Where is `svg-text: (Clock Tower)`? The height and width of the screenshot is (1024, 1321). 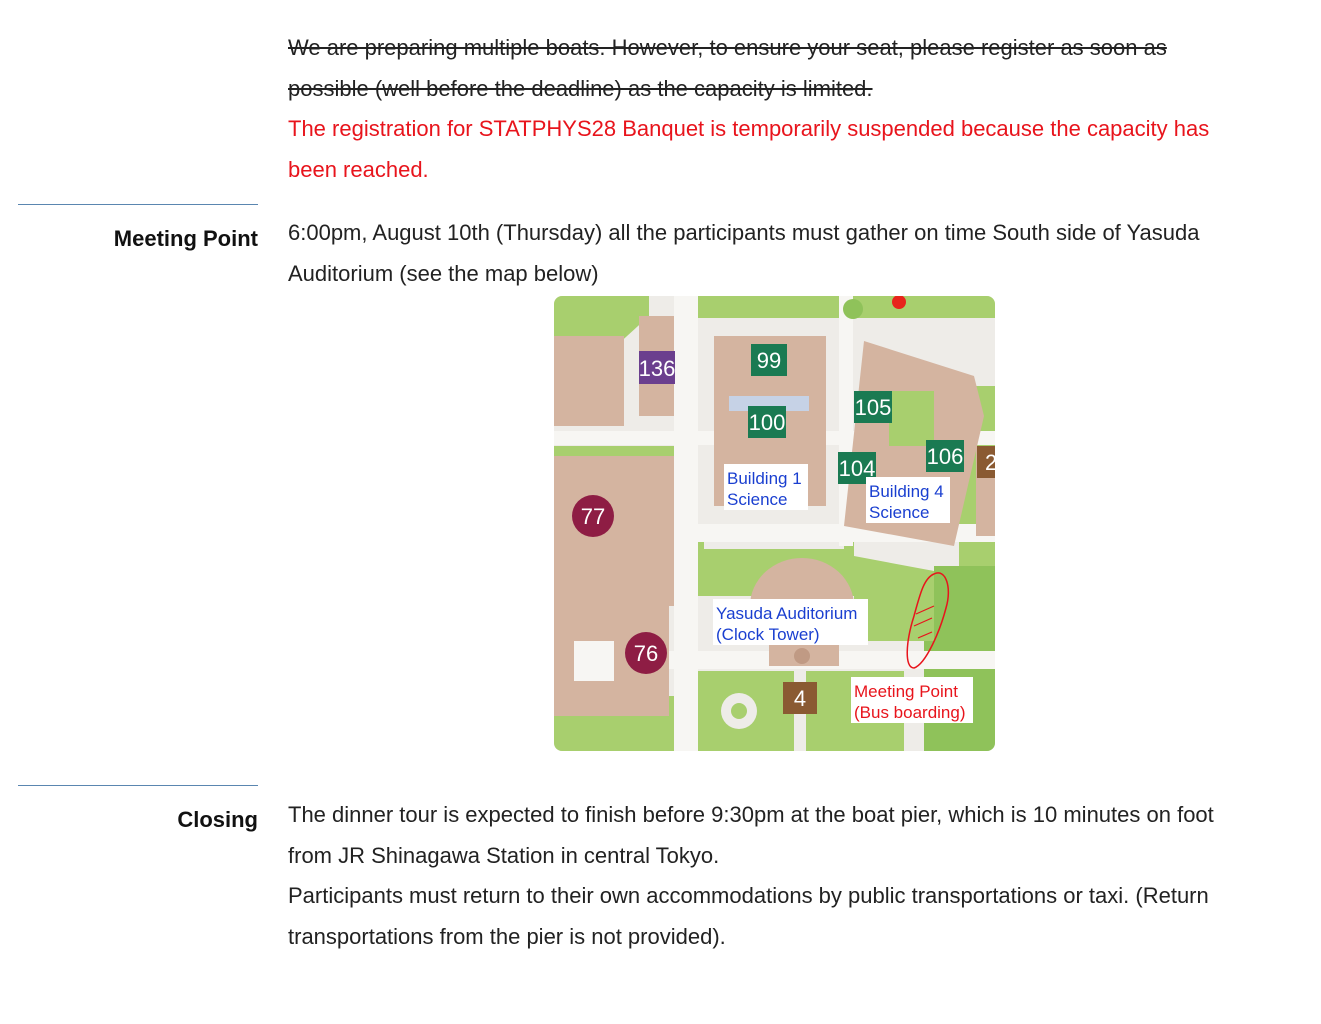 svg-text: (Clock Tower) is located at coordinates (768, 634).